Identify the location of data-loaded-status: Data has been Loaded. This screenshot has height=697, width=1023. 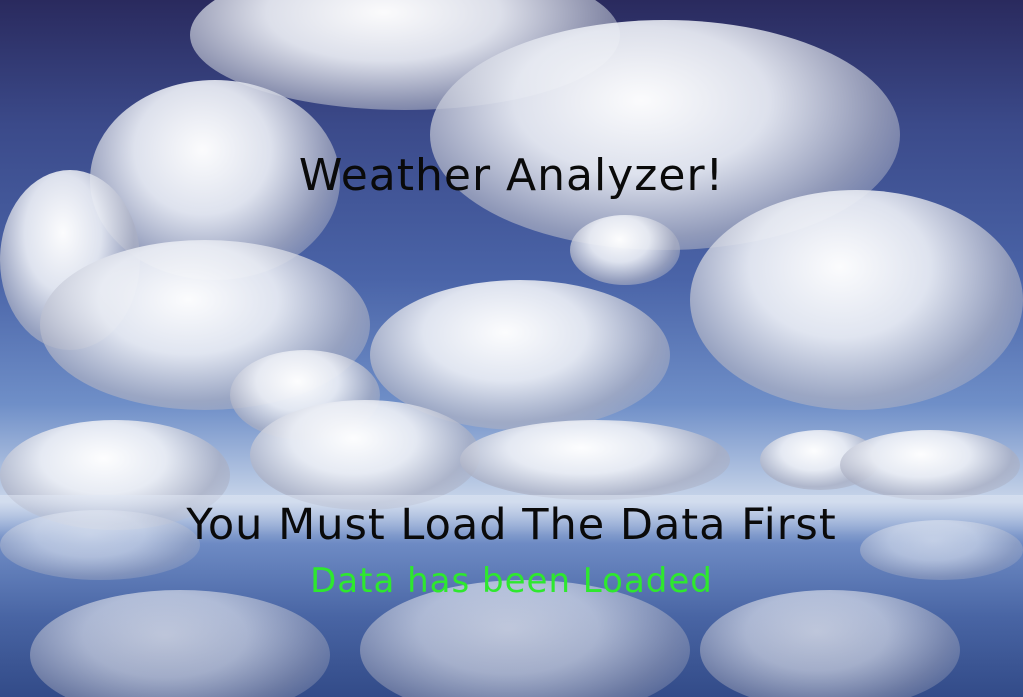
(511, 581).